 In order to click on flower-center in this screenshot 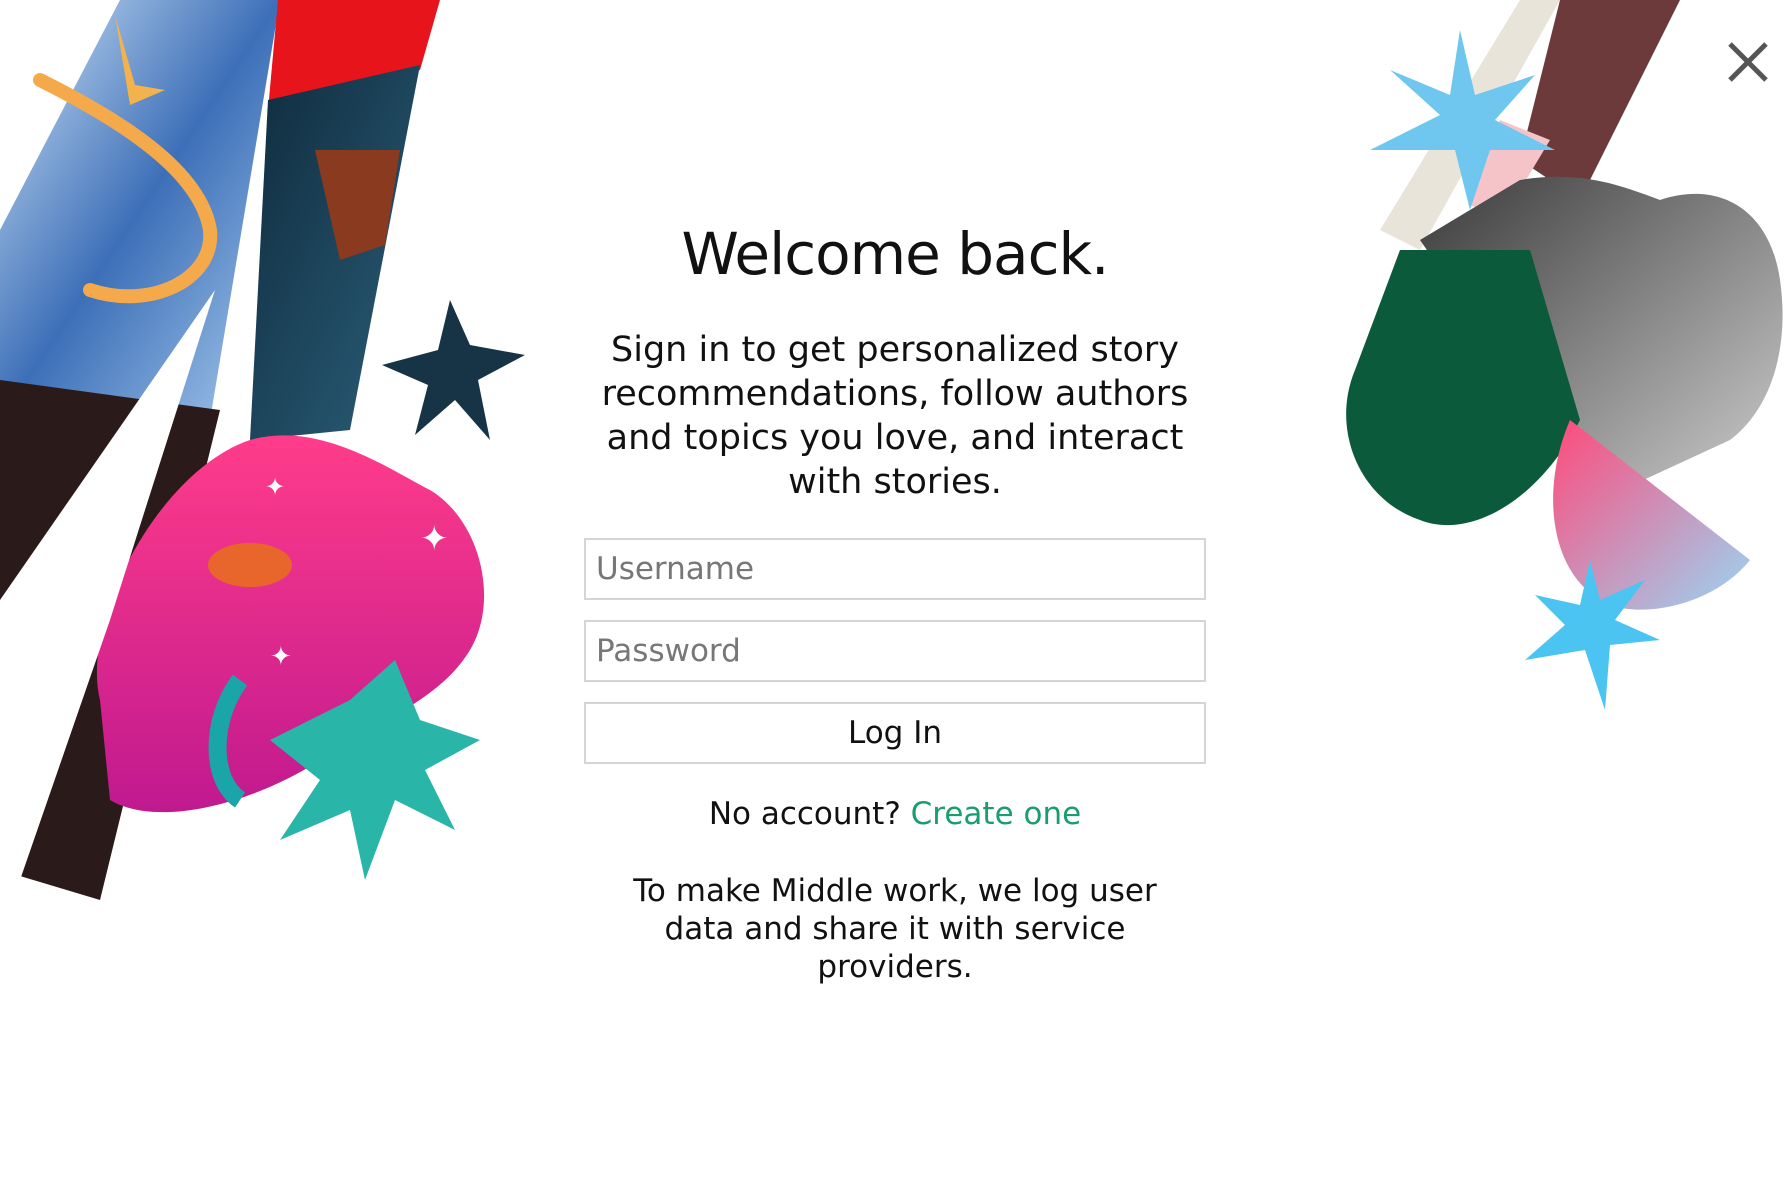, I will do `click(250, 565)`.